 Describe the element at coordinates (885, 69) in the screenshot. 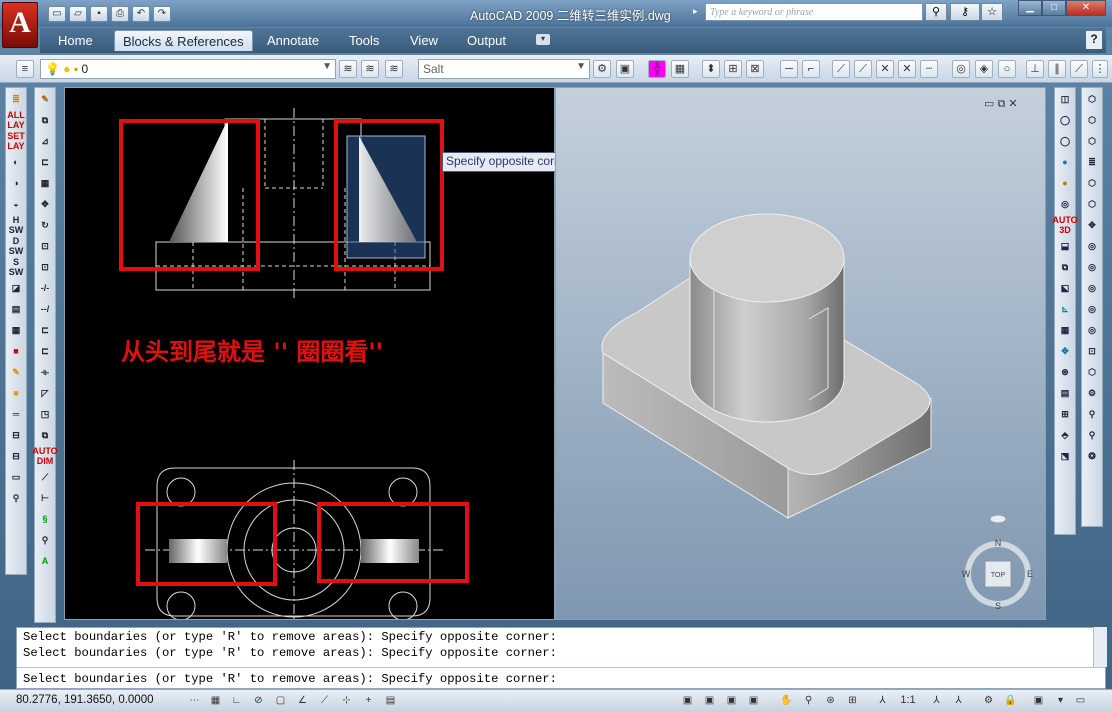

I see `cross-icon: ✕` at that location.